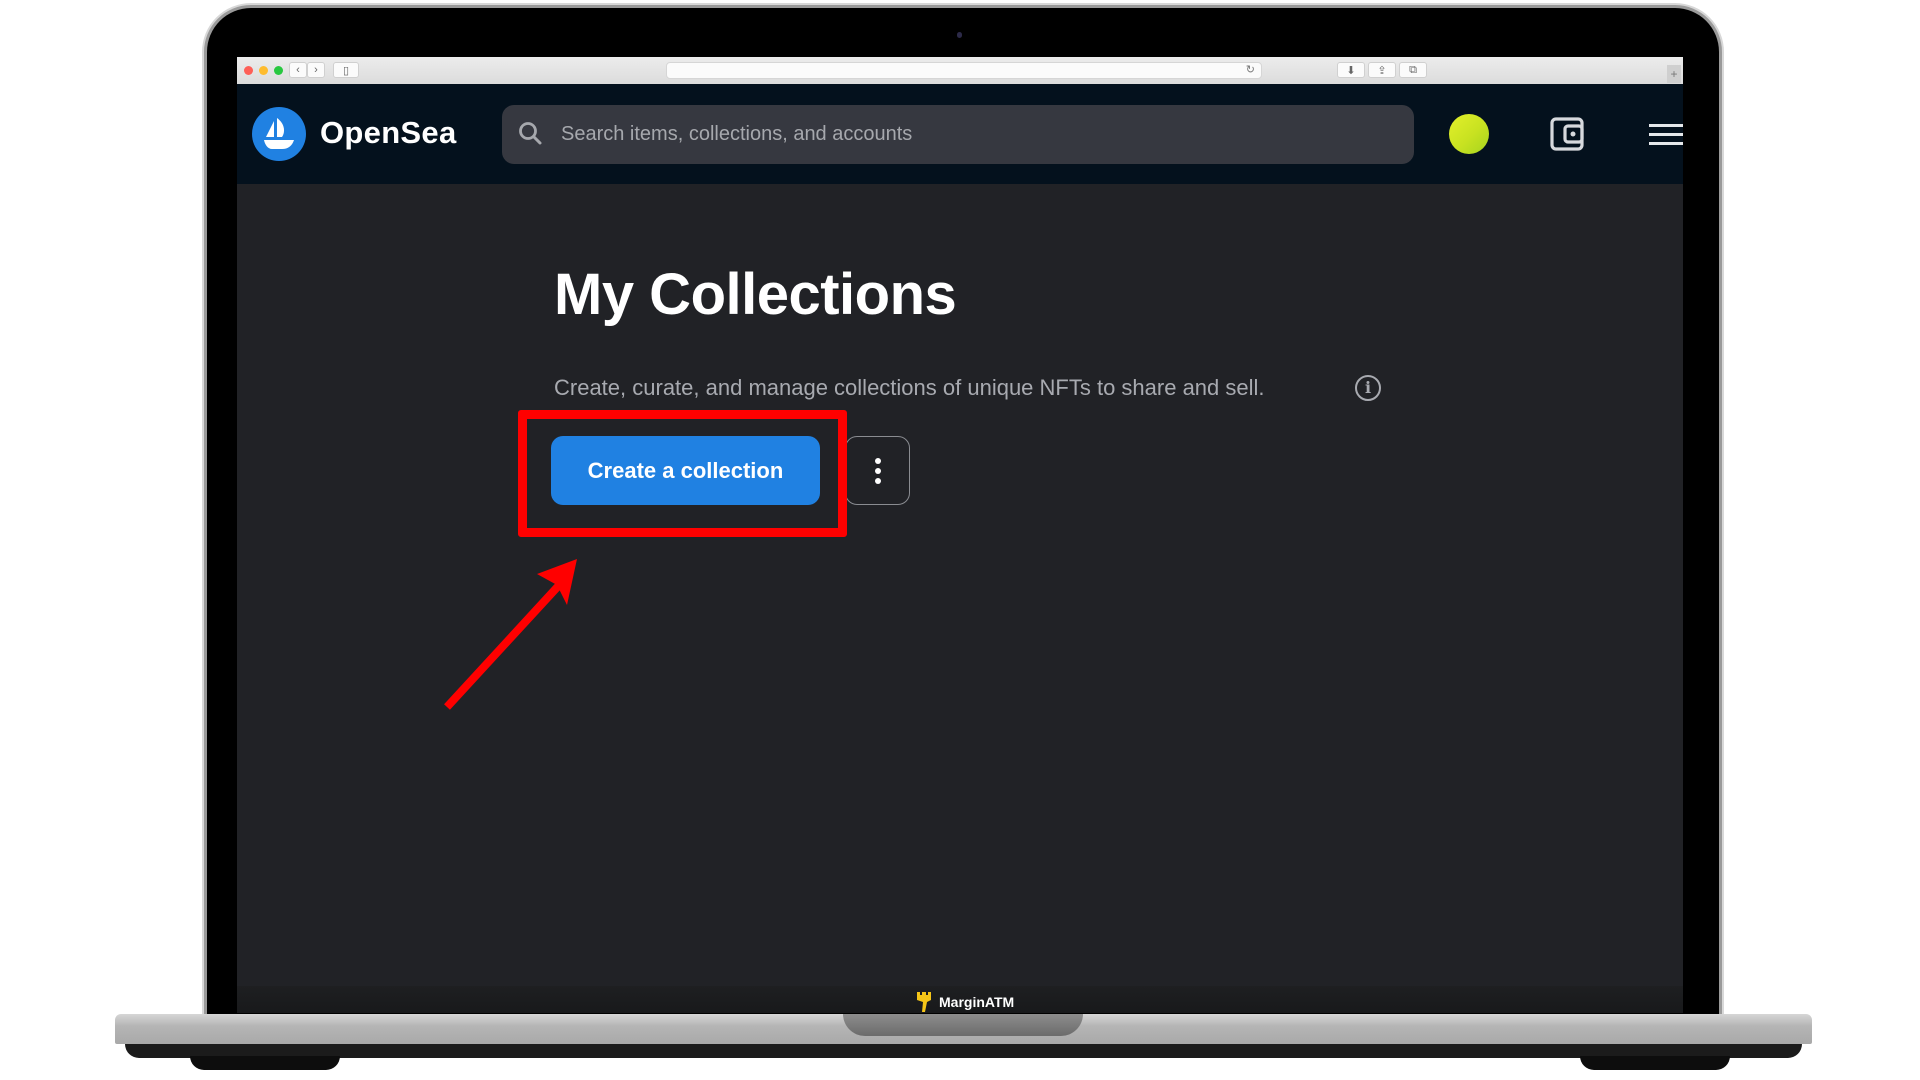 This screenshot has height=1080, width=1920. Describe the element at coordinates (1413, 70) in the screenshot. I see `tabs-icon: ⧉` at that location.